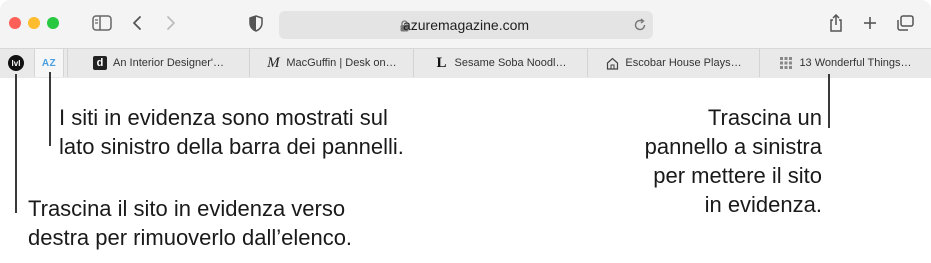  I want to click on close-window-button, so click(15, 23).